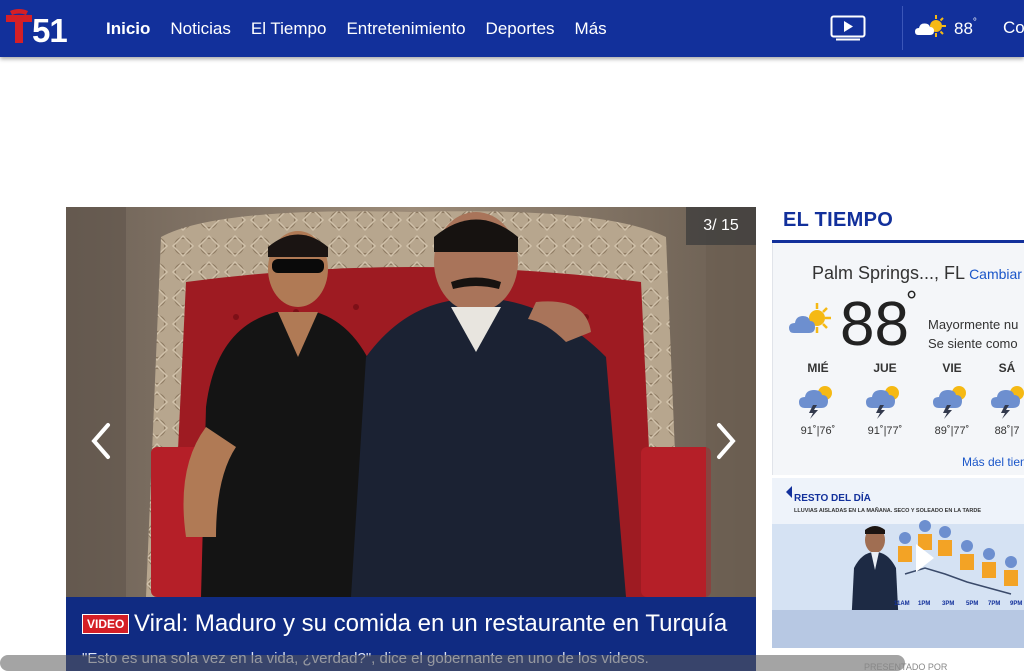 This screenshot has width=1024, height=671. What do you see at coordinates (902, 604) in the screenshot?
I see `video-time-label: 11AM` at bounding box center [902, 604].